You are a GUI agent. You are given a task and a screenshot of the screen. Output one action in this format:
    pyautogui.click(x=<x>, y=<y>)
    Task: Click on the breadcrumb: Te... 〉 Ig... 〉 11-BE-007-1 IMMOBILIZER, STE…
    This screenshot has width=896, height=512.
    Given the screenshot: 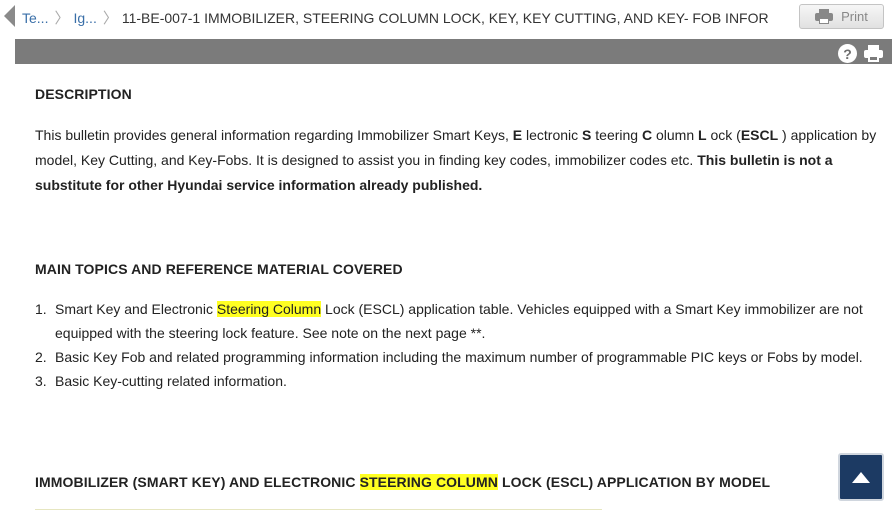 What is the action you would take?
    pyautogui.click(x=408, y=17)
    